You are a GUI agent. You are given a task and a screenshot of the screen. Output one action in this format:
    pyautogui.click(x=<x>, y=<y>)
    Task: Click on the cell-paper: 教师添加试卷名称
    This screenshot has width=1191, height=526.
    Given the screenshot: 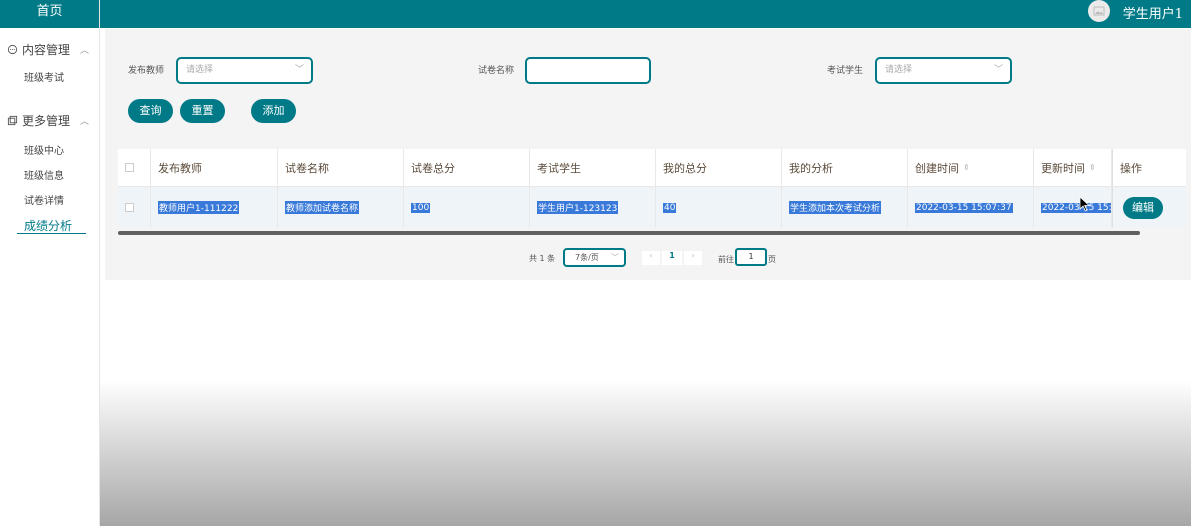 What is the action you would take?
    pyautogui.click(x=341, y=207)
    